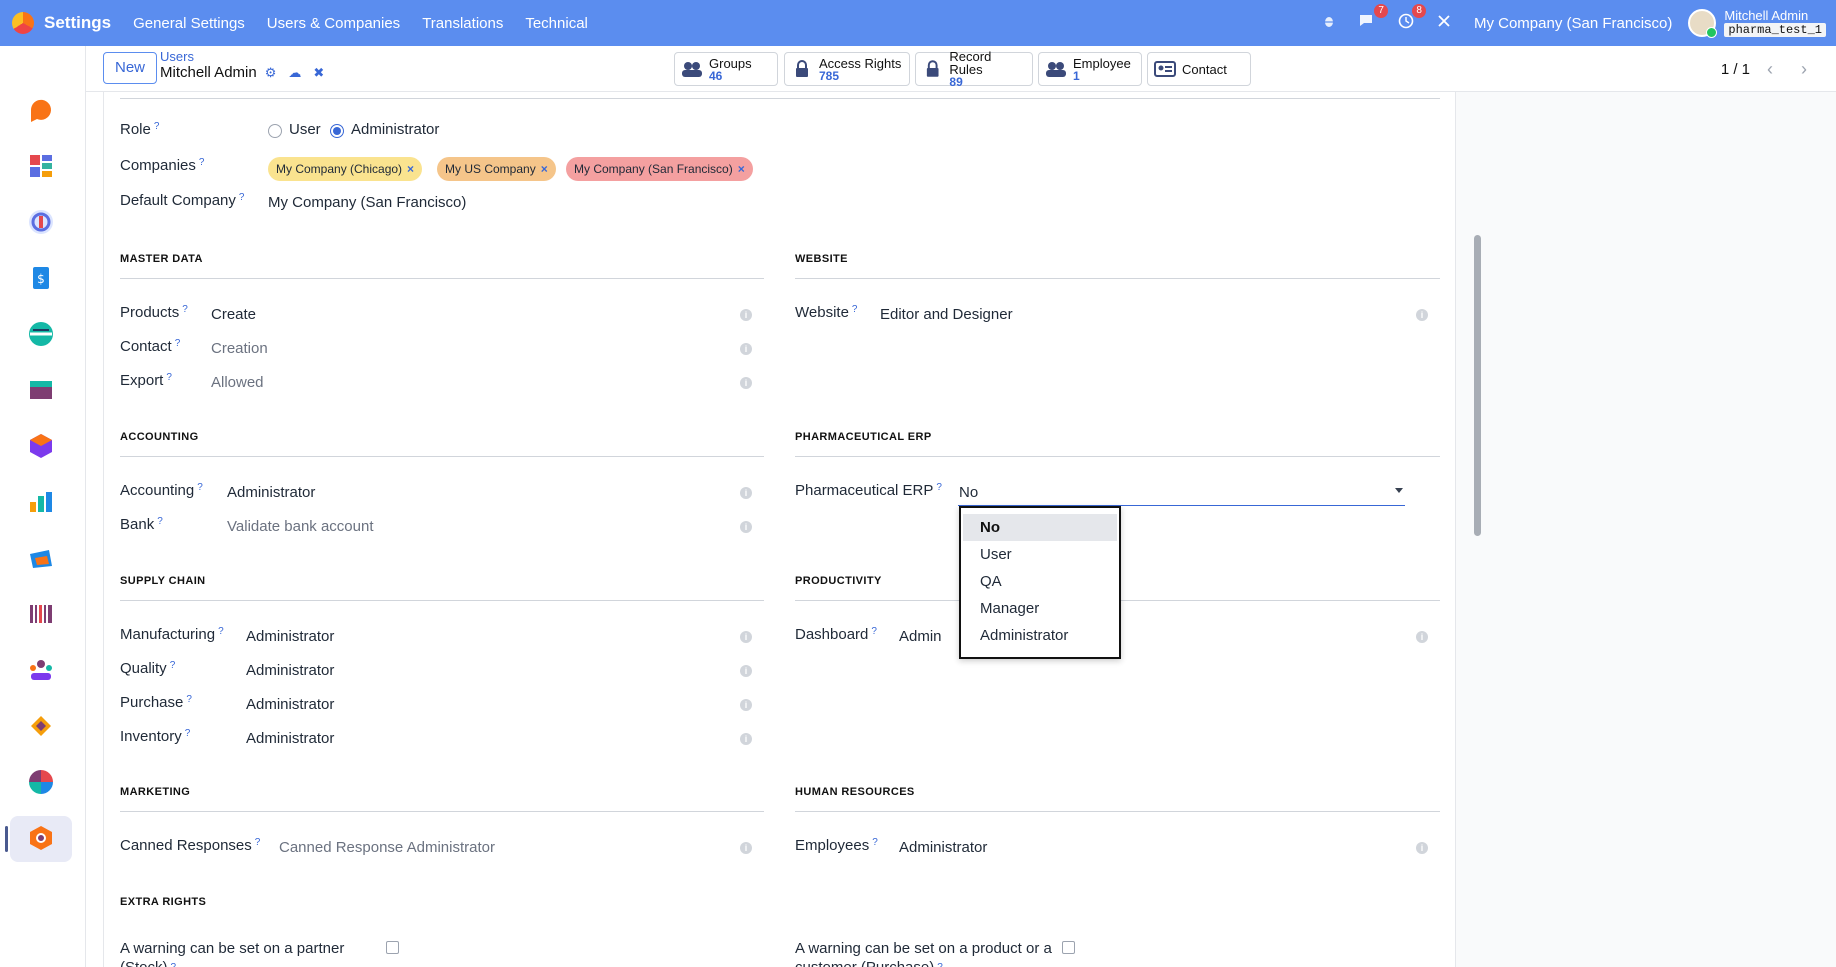 The height and width of the screenshot is (967, 1836). Describe the element at coordinates (1573, 23) in the screenshot. I see `company-switcher: My Company (San Francisco)` at that location.